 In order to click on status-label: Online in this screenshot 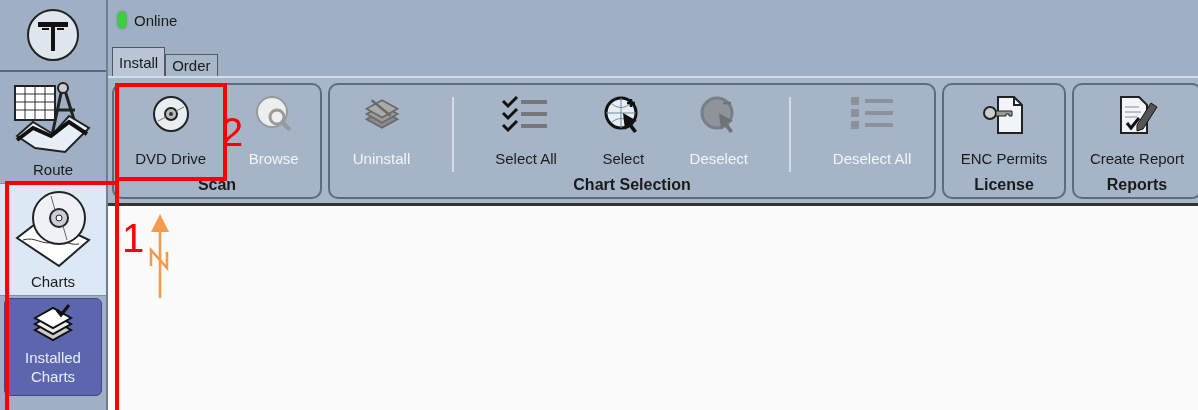, I will do `click(156, 20)`.